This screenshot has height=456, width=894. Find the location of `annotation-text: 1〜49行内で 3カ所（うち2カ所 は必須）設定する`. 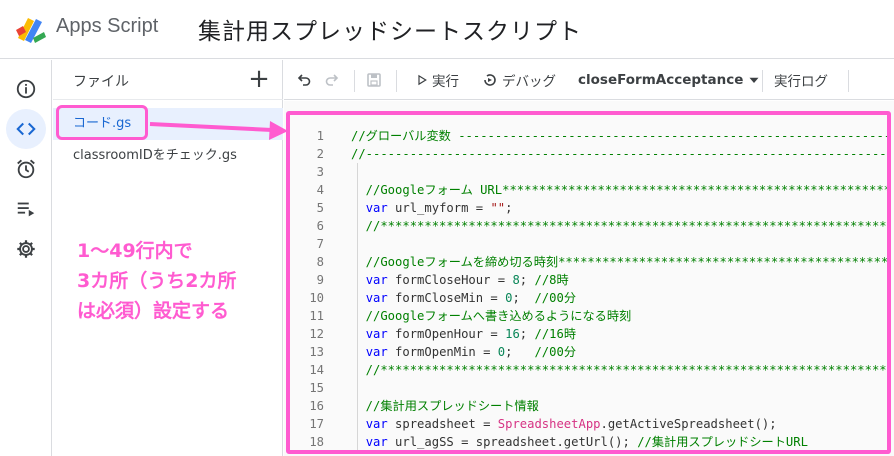

annotation-text: 1〜49行内で 3カ所（うち2カ所 は必須）設定する is located at coordinates (156, 281).